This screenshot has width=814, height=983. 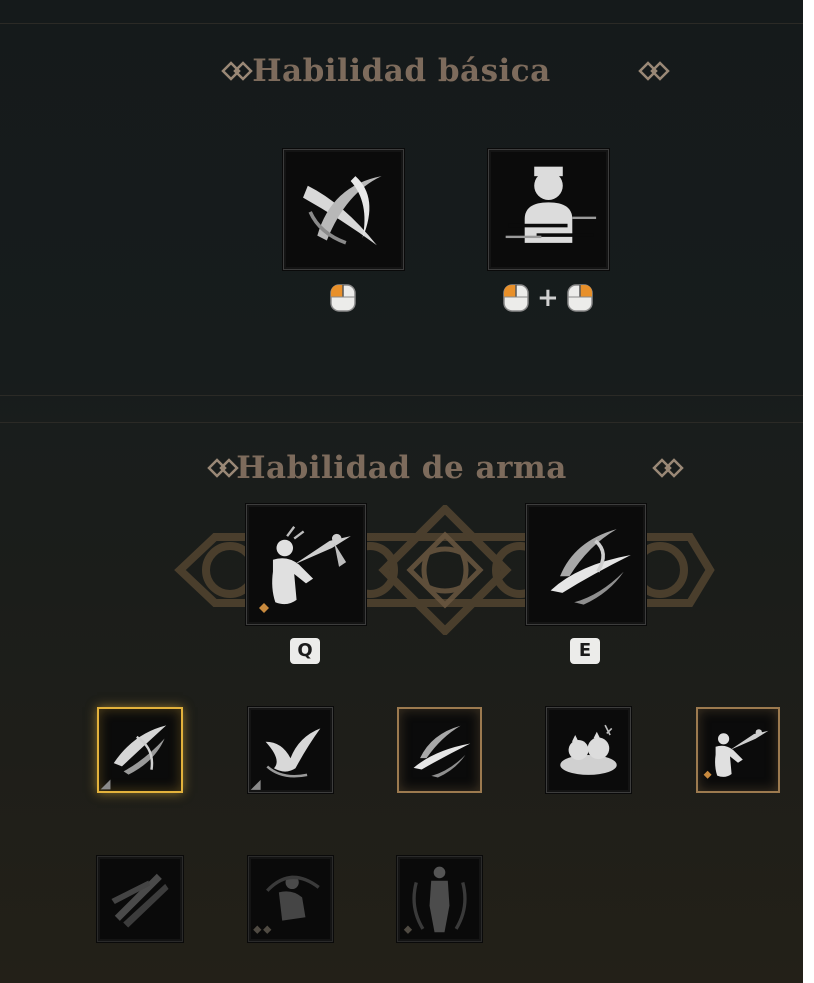 I want to click on blade-swirl-icon, so click(x=133, y=757).